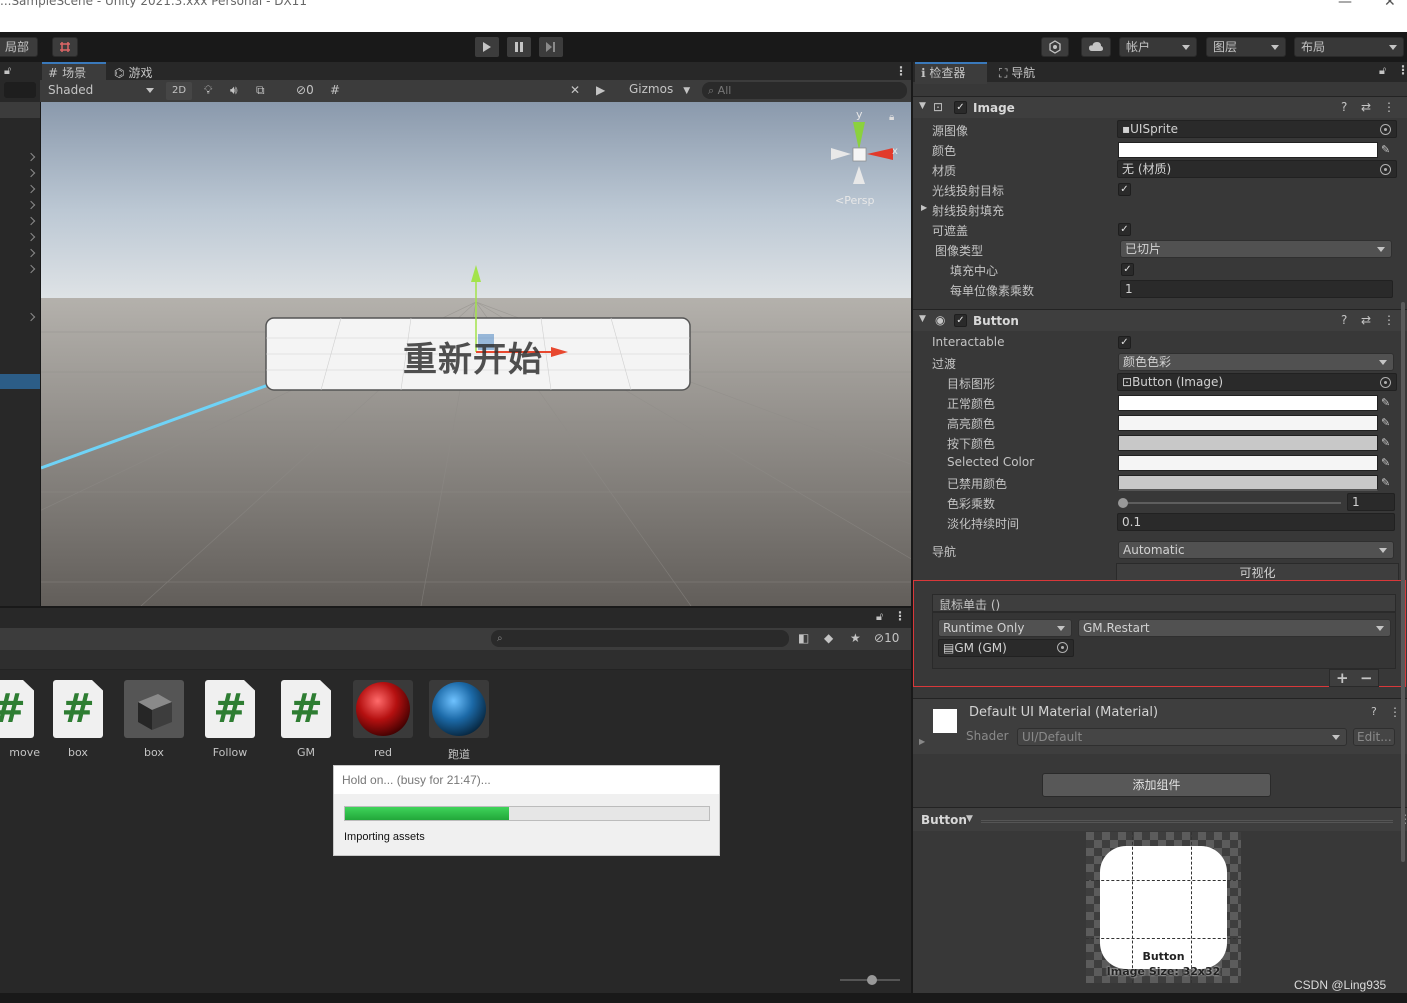 The height and width of the screenshot is (1003, 1407). What do you see at coordinates (1257, 169) in the screenshot?
I see `material-field: 无 (材质)` at bounding box center [1257, 169].